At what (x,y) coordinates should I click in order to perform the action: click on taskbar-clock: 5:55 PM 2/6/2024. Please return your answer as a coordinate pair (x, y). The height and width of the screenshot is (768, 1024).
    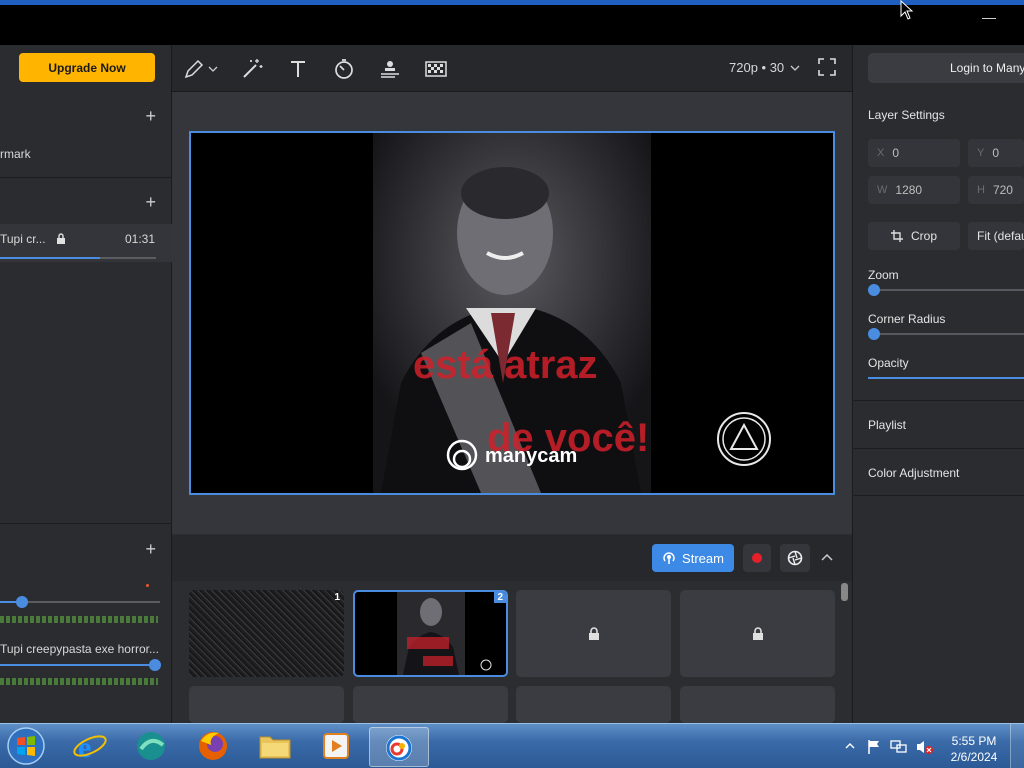
    Looking at the image, I should click on (974, 749).